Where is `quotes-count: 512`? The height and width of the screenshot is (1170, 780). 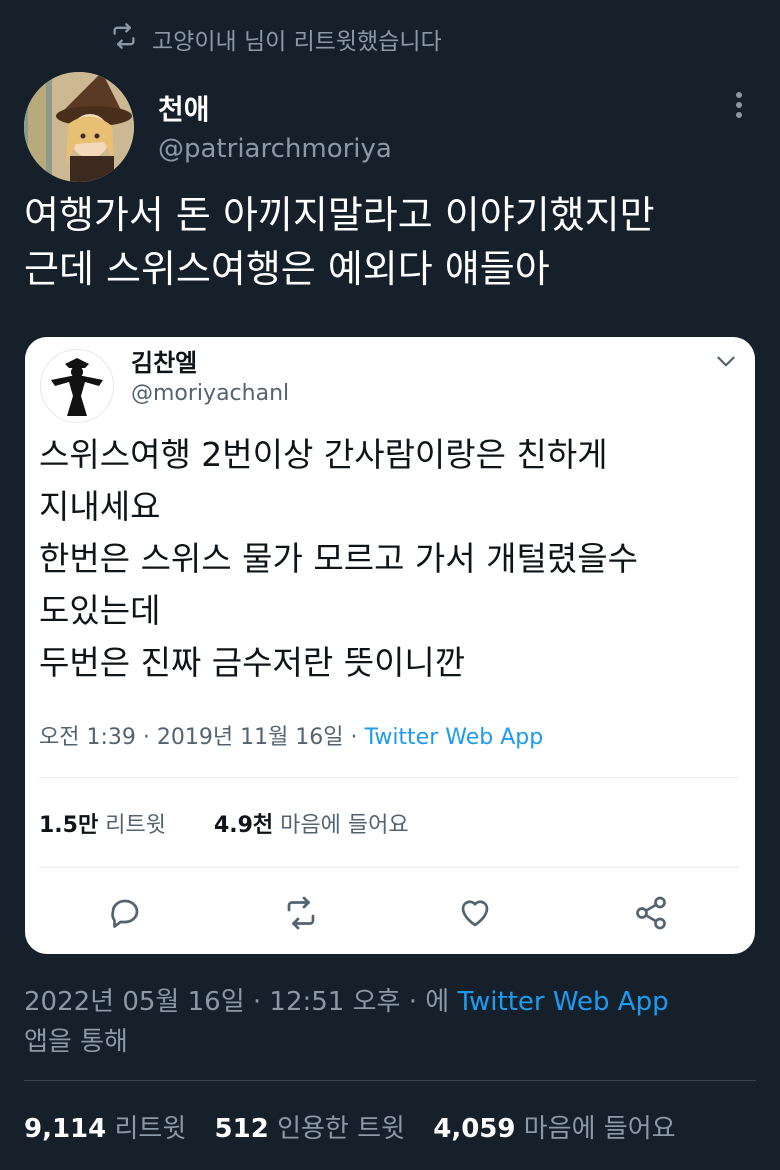 quotes-count: 512 is located at coordinates (241, 1129).